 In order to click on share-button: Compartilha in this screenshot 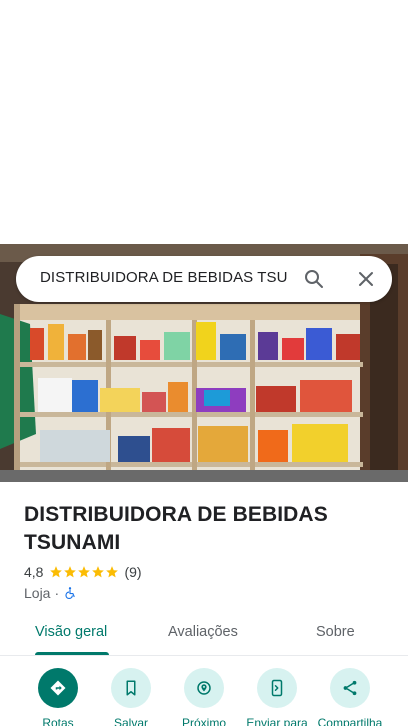, I will do `click(350, 697)`.